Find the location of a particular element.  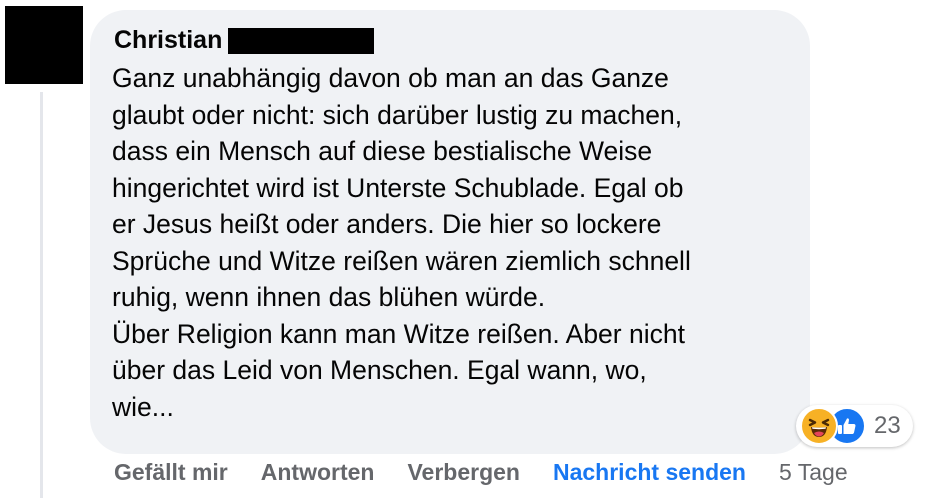

comment-author: Christian is located at coordinates (244, 40).